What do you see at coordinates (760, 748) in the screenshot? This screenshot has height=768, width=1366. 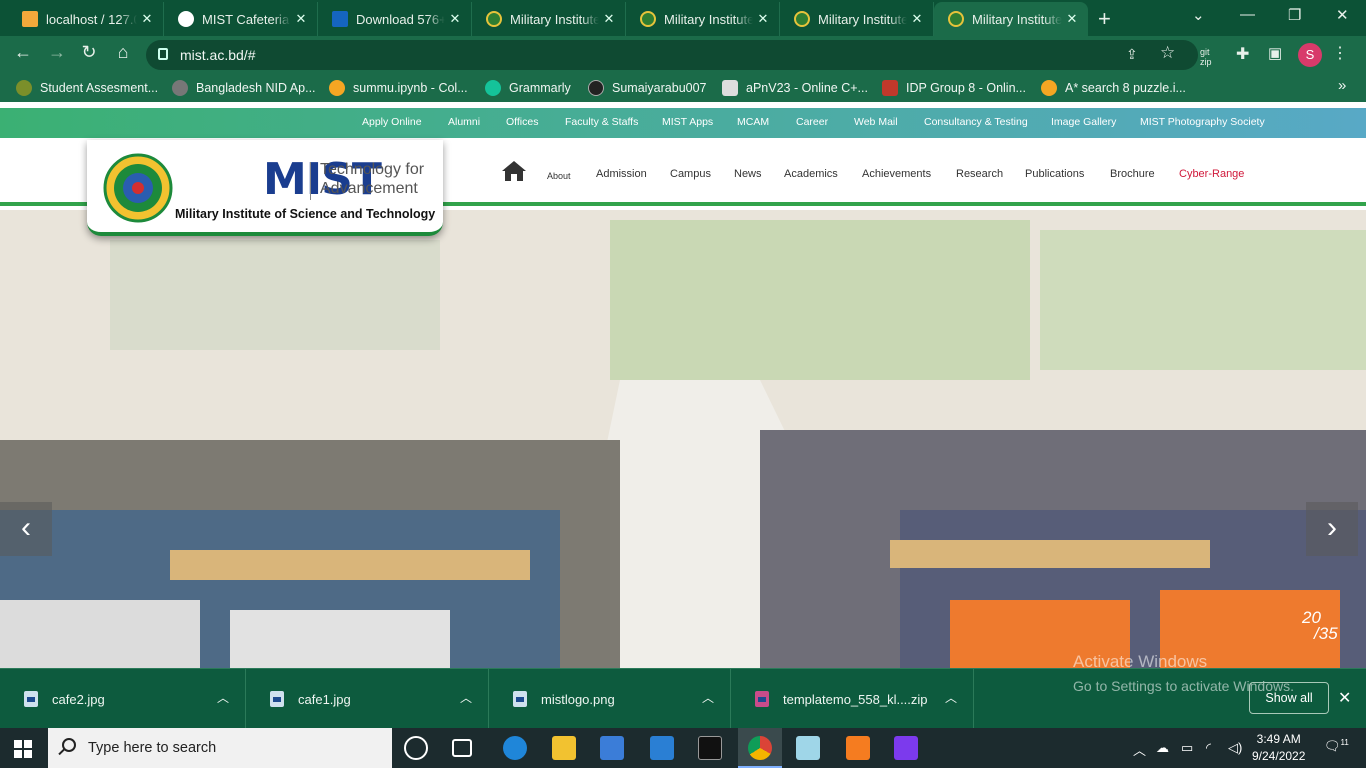 I see `chrome-icon` at bounding box center [760, 748].